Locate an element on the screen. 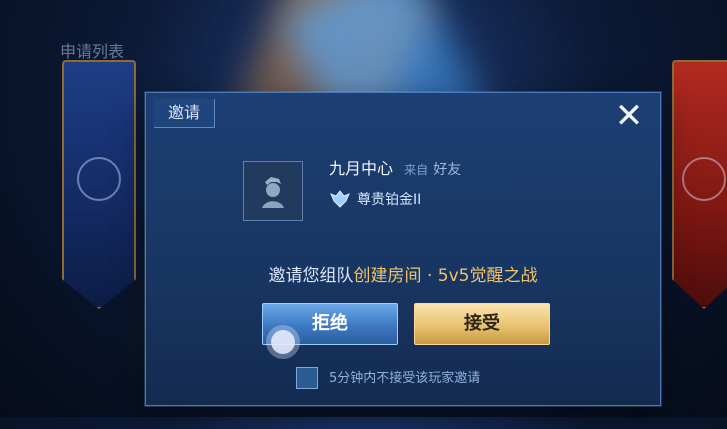 Image resolution: width=727 pixels, height=429 pixels. player-avatar is located at coordinates (273, 191).